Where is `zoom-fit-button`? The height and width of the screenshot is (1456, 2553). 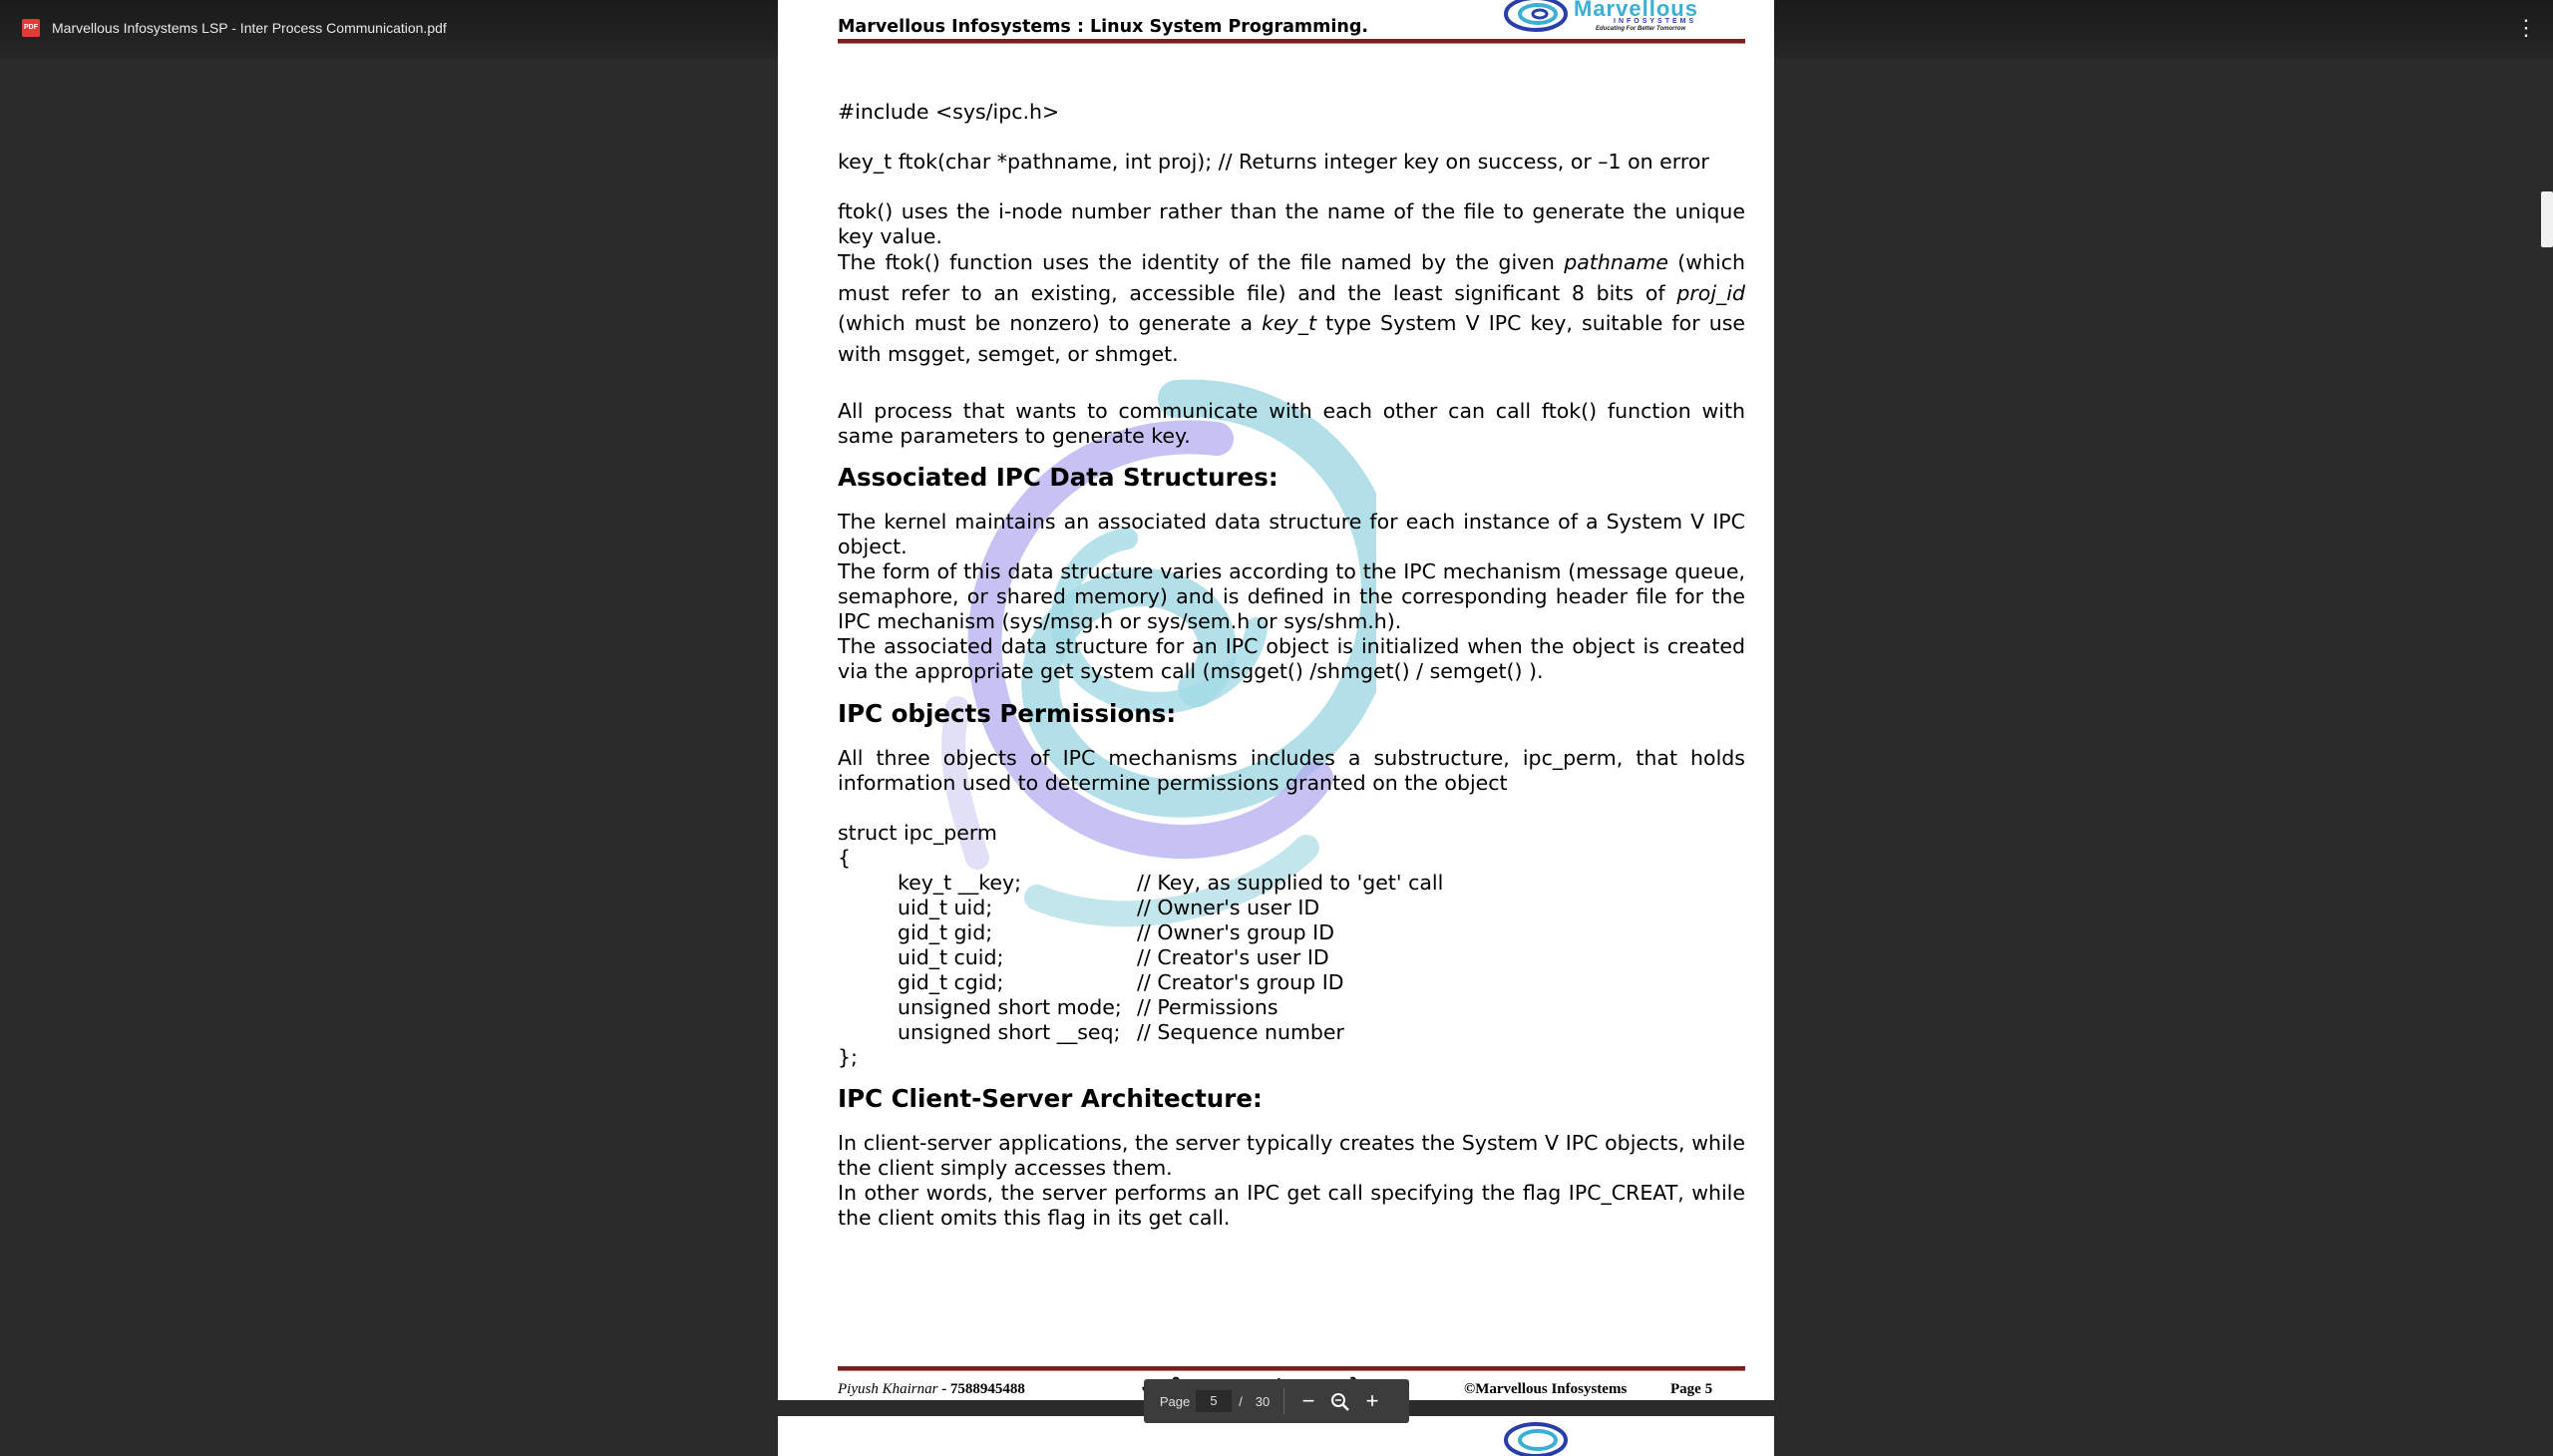 zoom-fit-button is located at coordinates (1340, 1401).